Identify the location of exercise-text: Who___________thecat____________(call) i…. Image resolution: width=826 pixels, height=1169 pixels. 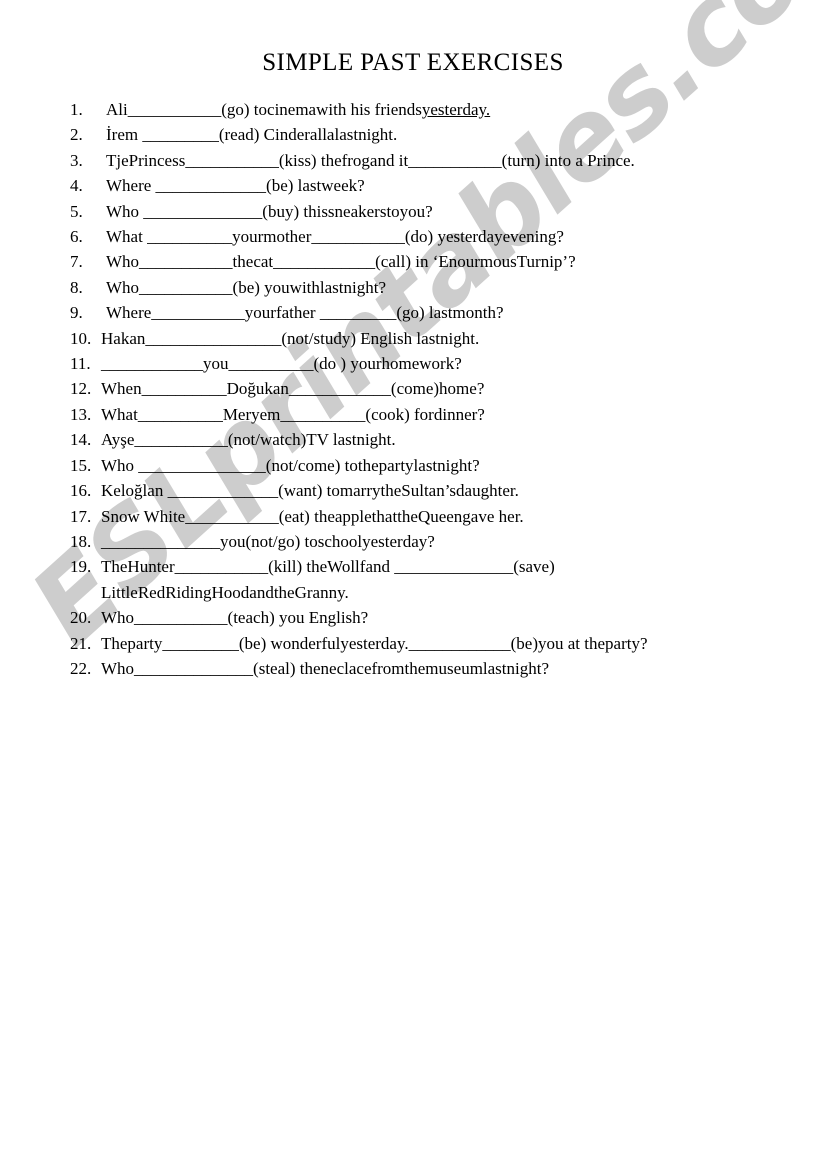
(341, 262).